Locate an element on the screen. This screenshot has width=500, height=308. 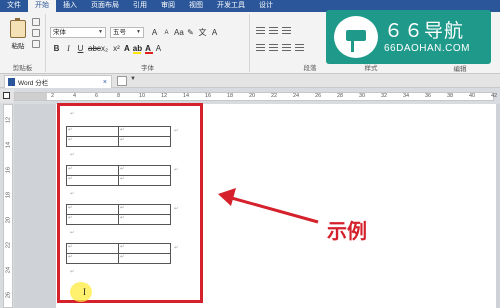
annotation-arrow is located at coordinates (268, 206).